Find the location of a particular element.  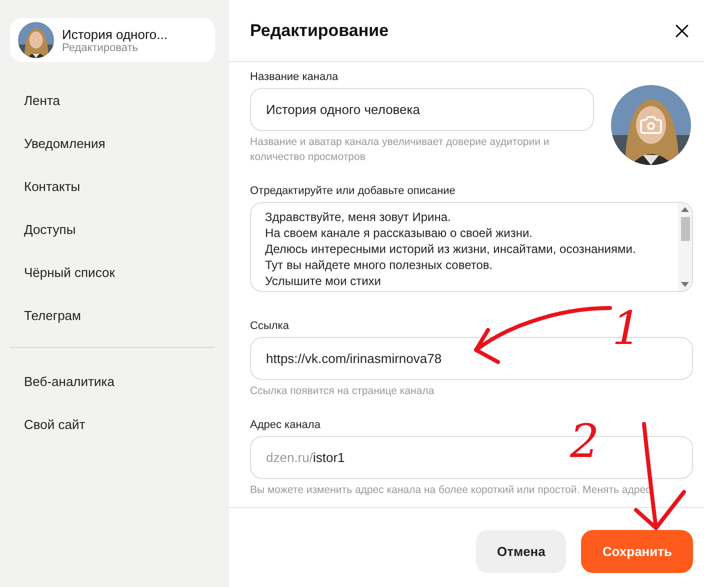

sidebar-item: Лента is located at coordinates (112, 100).